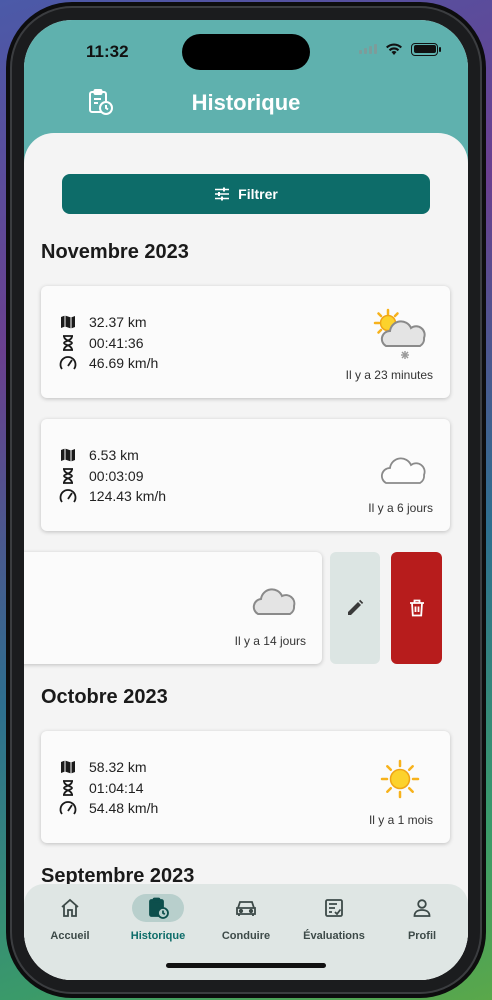 The height and width of the screenshot is (1000, 492). Describe the element at coordinates (70, 936) in the screenshot. I see `nav-label: Accueil` at that location.